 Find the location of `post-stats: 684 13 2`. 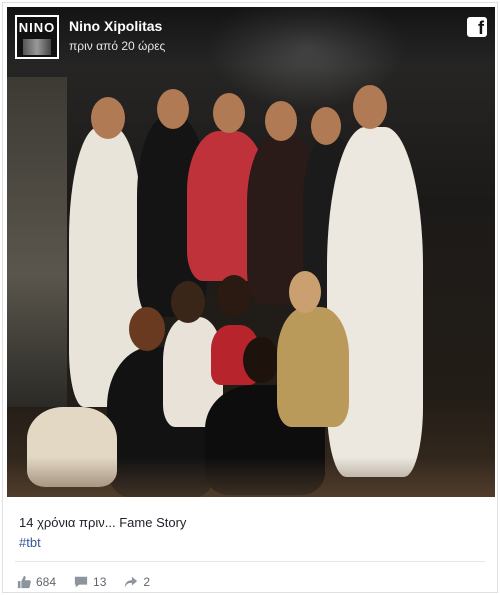

post-stats: 684 13 2 is located at coordinates (92, 582).